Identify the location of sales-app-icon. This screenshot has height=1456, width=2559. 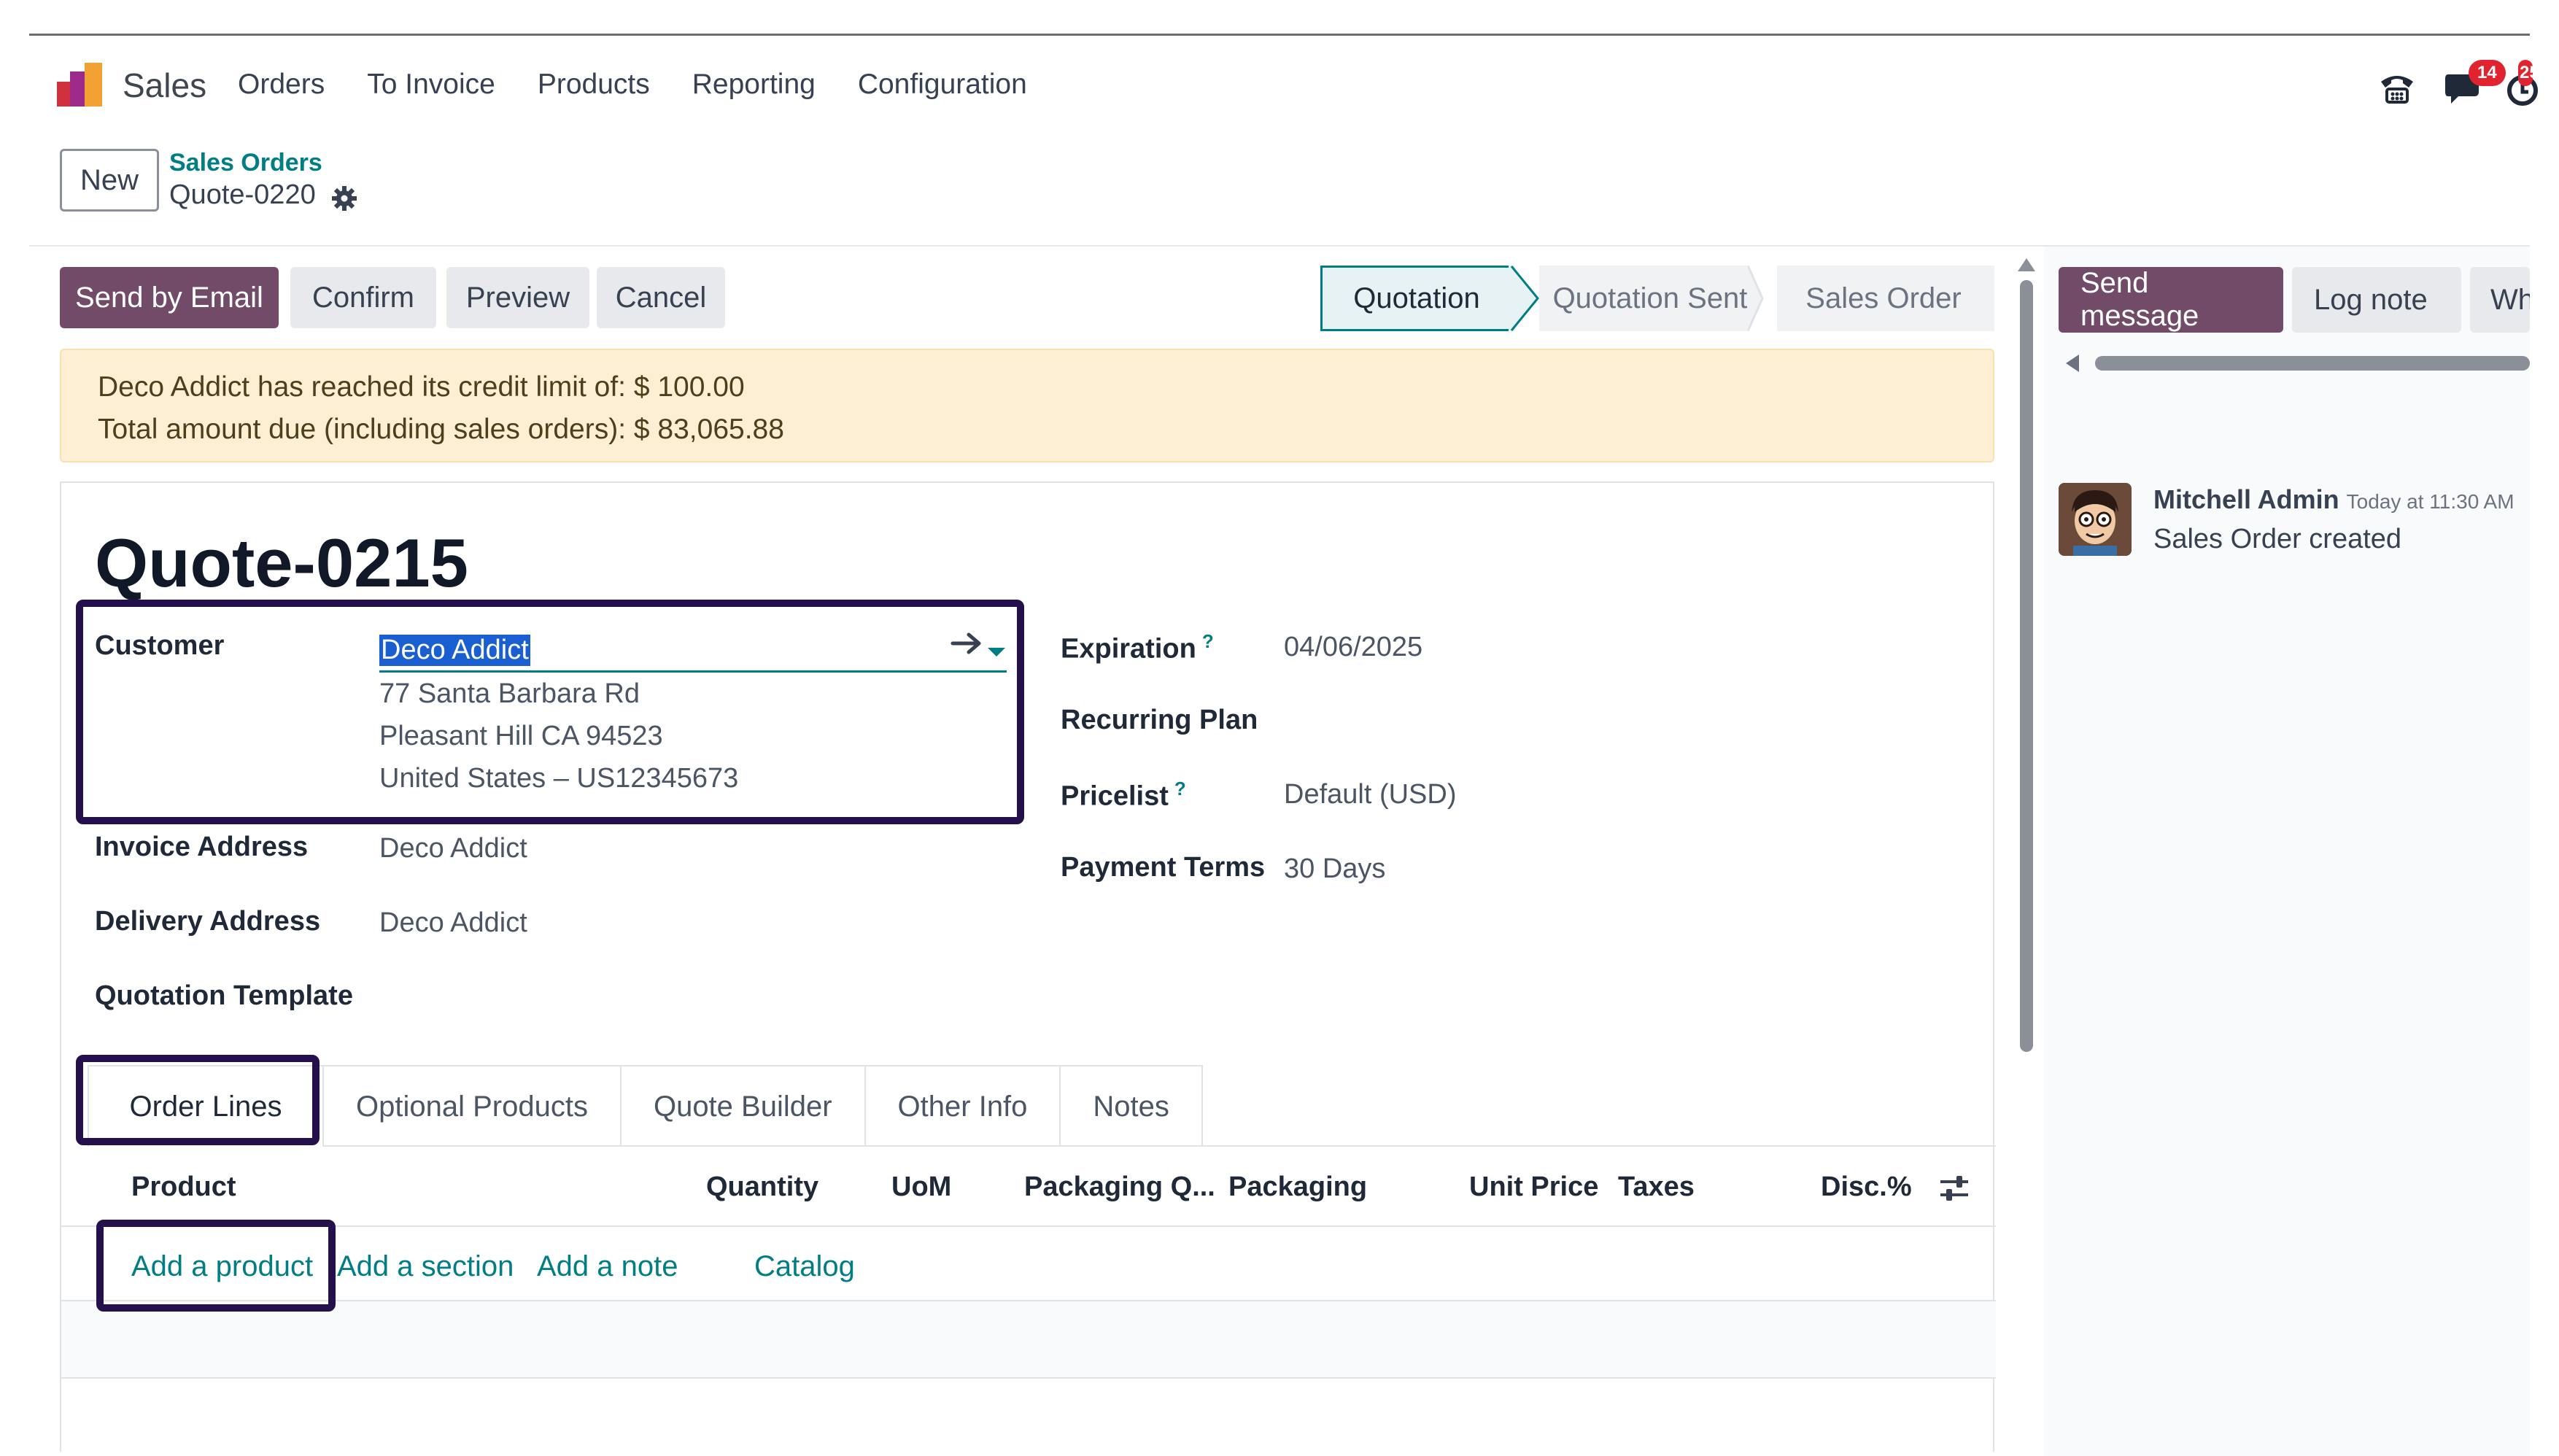
(81, 85).